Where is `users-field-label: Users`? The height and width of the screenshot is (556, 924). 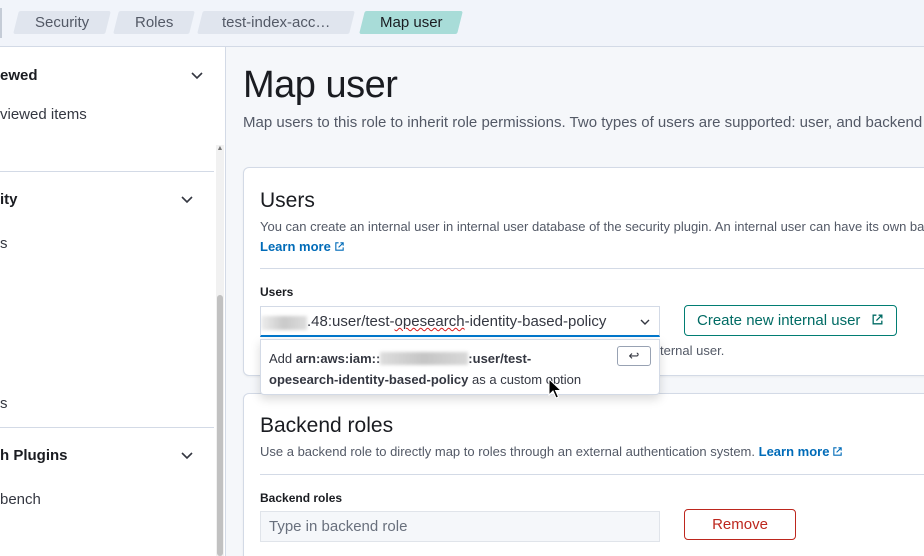
users-field-label: Users is located at coordinates (277, 292).